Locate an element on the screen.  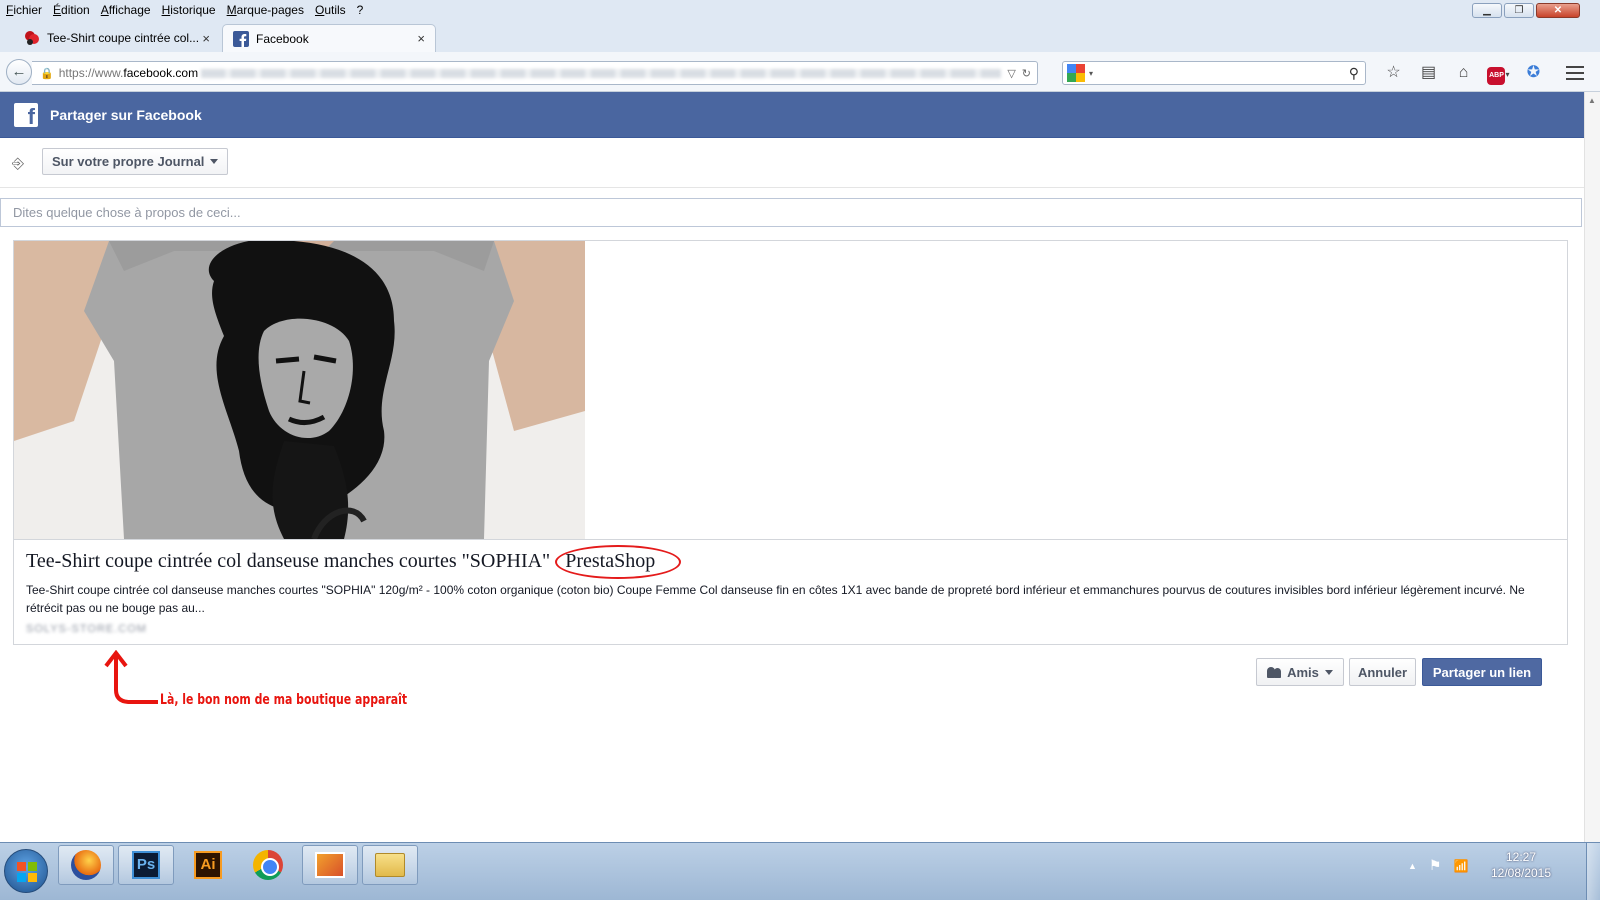
lock-icon: 🔒 is located at coordinates (47, 73).